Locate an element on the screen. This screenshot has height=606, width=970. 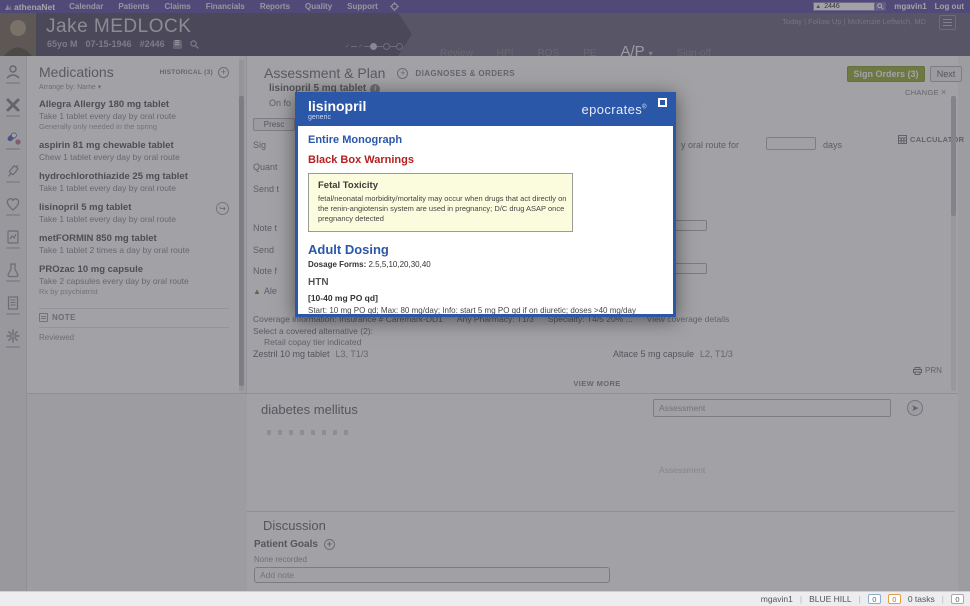
assessment-faint-label: Assessment is located at coordinates (682, 470).